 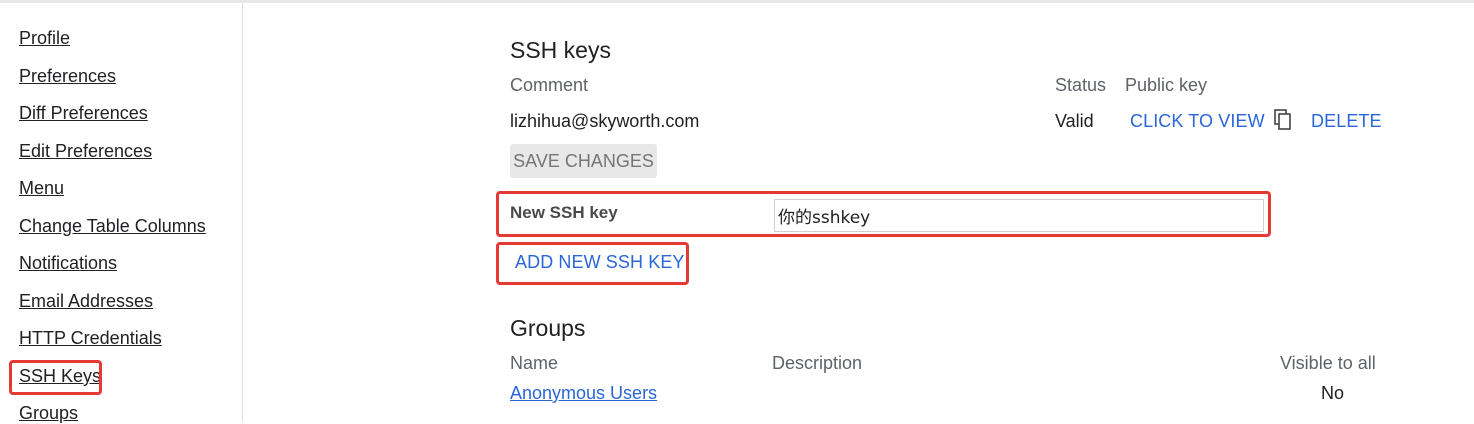 What do you see at coordinates (1166, 85) in the screenshot?
I see `column-header-public-key: Public key` at bounding box center [1166, 85].